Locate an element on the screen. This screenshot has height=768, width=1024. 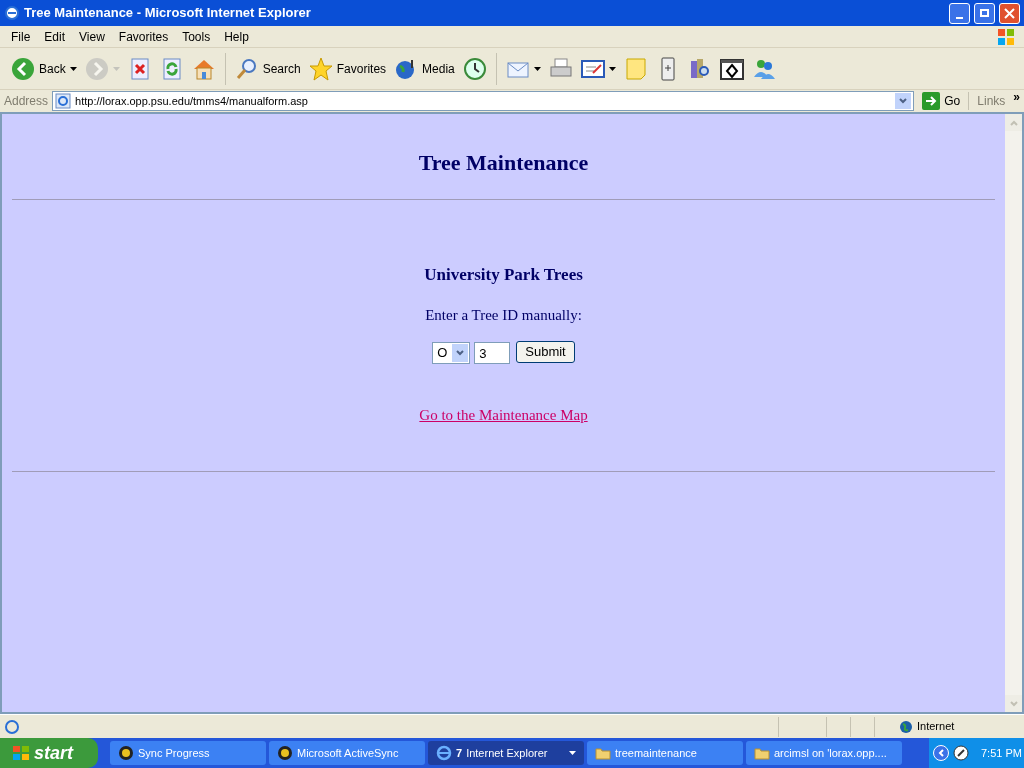
taskbar-label: Internet Explorer is located at coordinates (507, 753).